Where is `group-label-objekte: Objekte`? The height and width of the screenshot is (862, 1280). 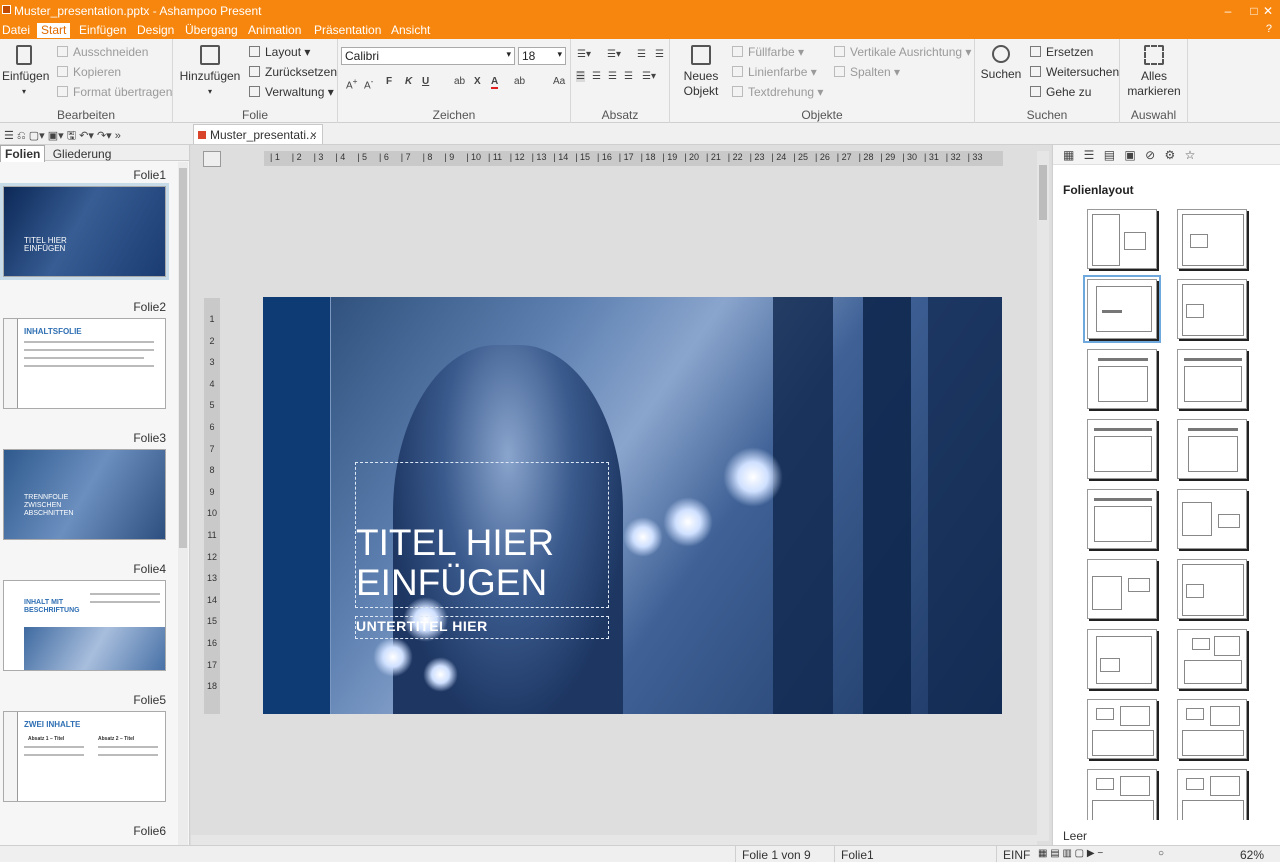 group-label-objekte: Objekte is located at coordinates (822, 115).